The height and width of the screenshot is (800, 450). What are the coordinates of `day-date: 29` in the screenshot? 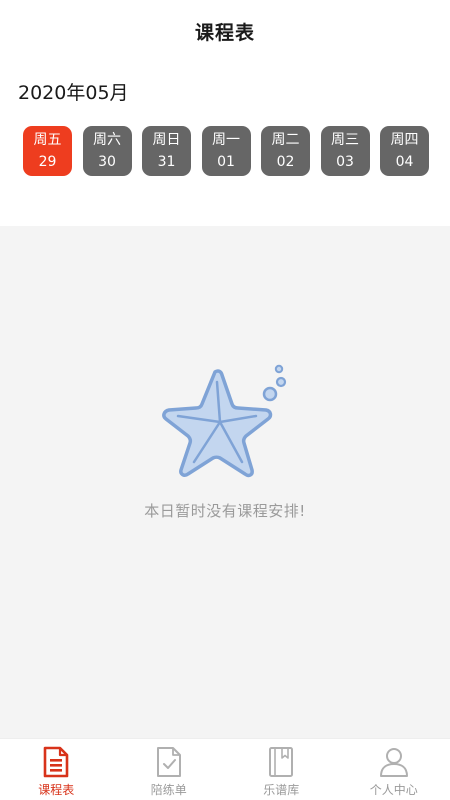 It's located at (47, 162).